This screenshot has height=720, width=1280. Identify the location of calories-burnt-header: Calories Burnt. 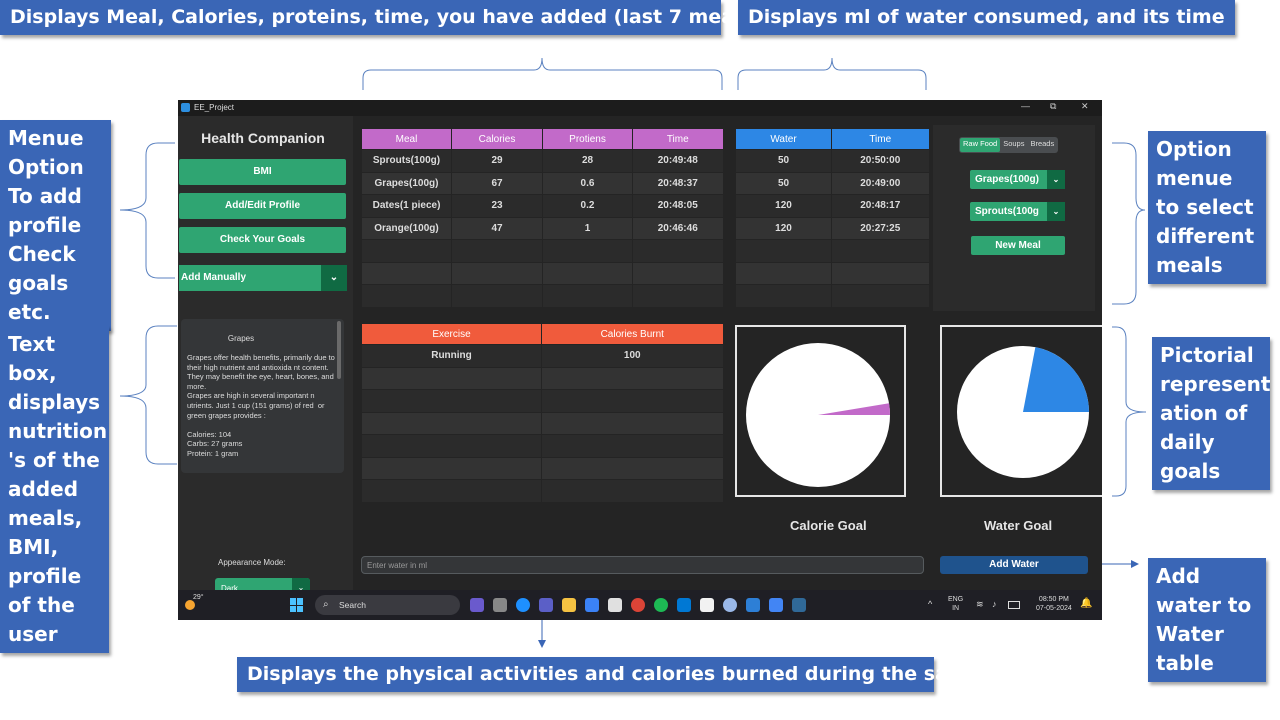
(632, 334).